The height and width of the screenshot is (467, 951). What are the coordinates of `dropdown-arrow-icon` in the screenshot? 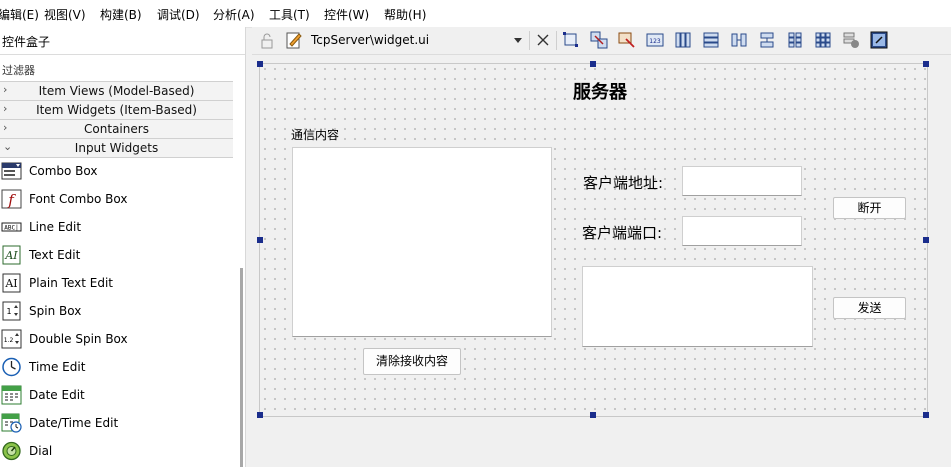 It's located at (518, 40).